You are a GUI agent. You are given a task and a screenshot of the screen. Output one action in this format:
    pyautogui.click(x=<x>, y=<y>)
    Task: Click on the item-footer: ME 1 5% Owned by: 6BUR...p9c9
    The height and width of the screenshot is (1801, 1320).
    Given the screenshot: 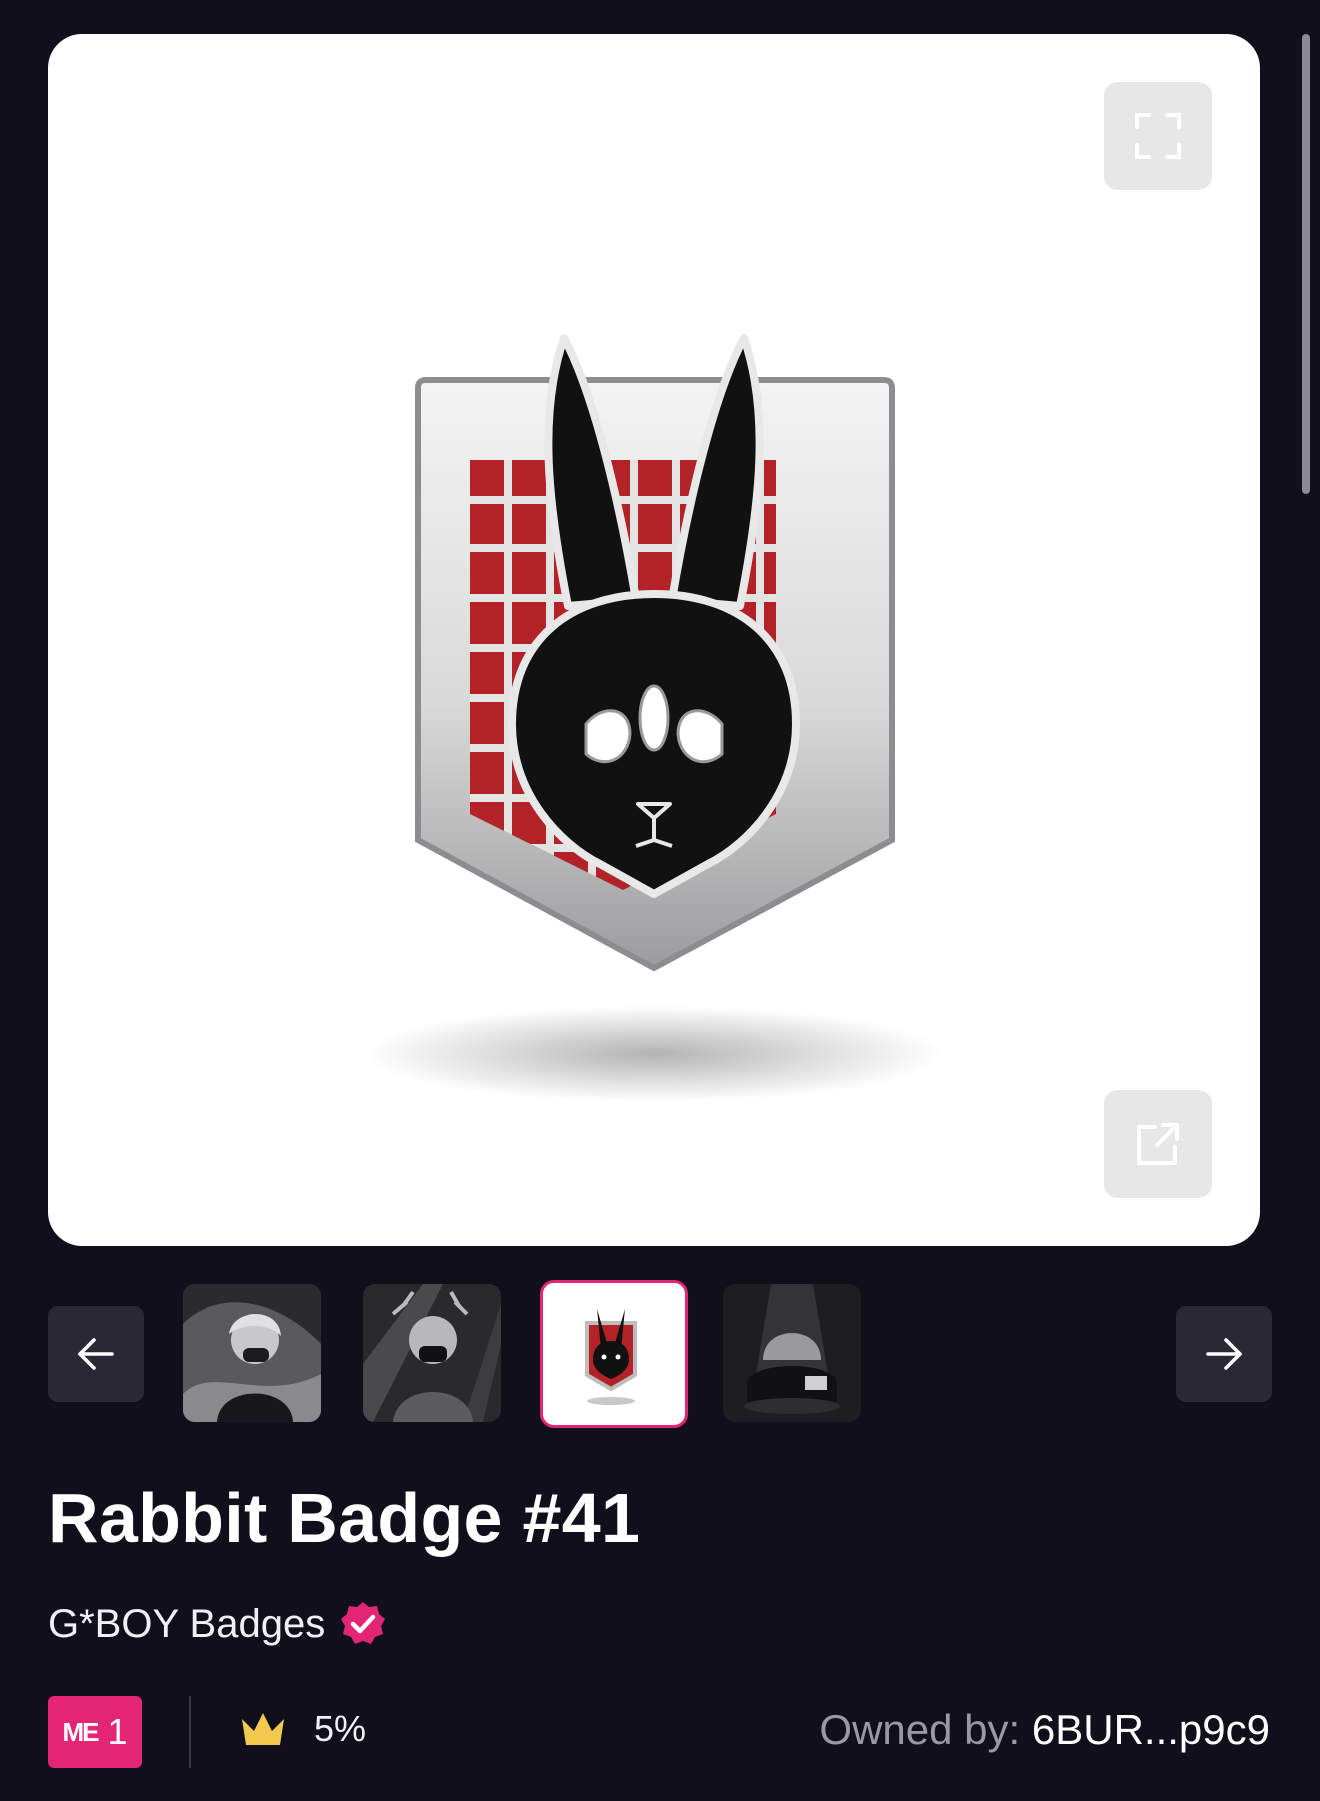 What is the action you would take?
    pyautogui.click(x=660, y=1732)
    